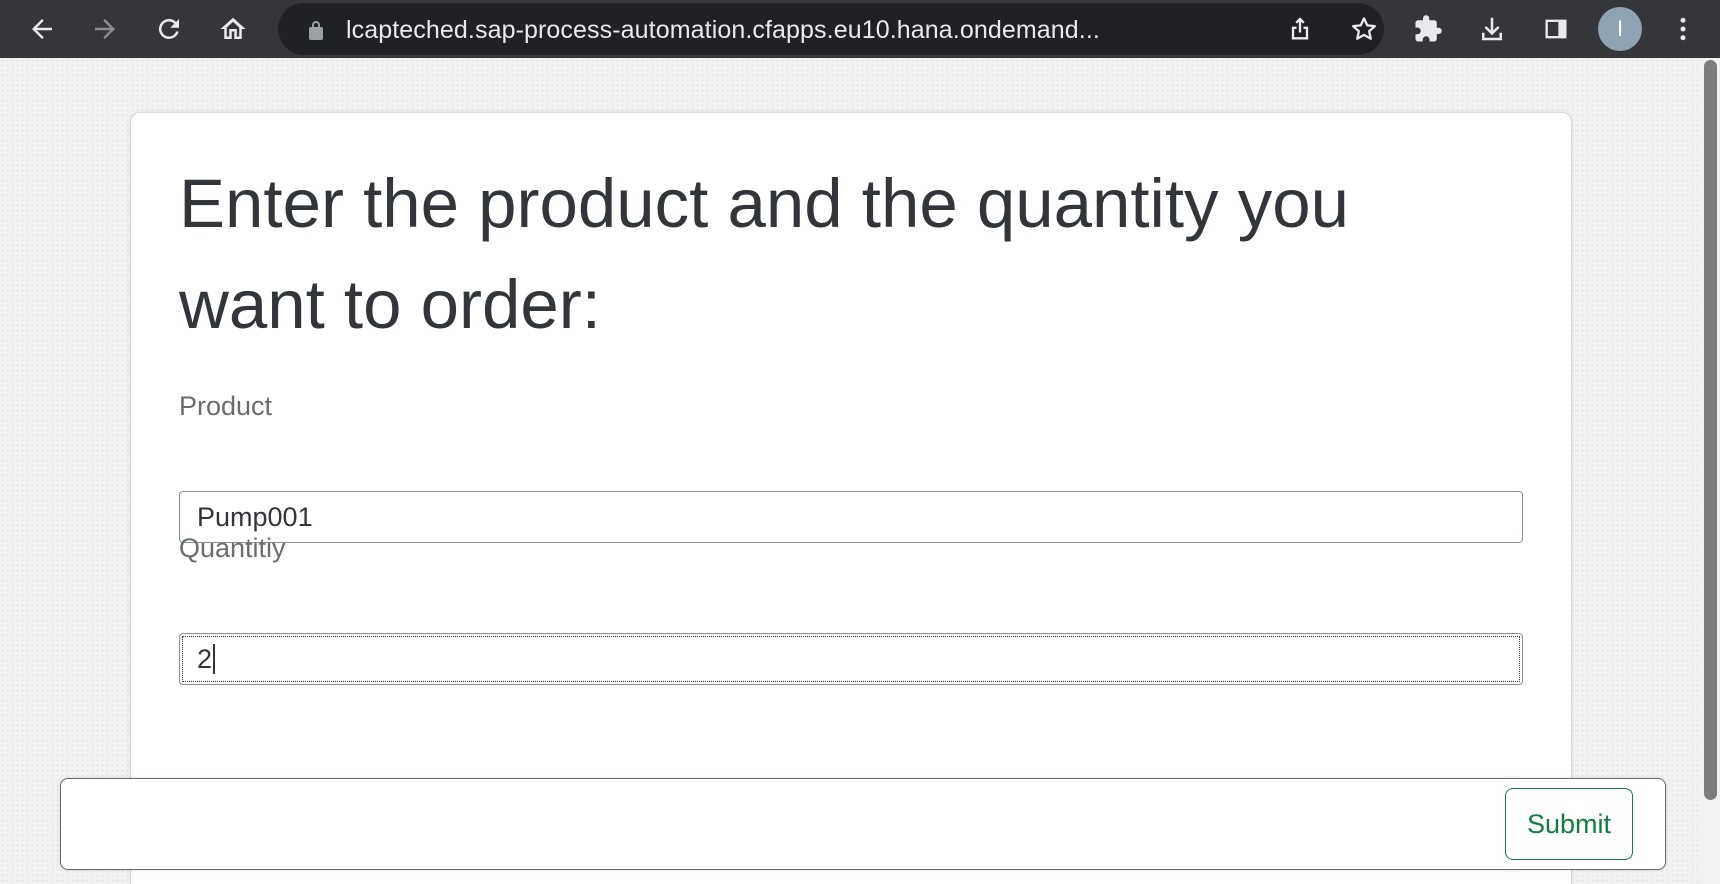 The height and width of the screenshot is (884, 1720). I want to click on quantity-value: 2, so click(205, 659).